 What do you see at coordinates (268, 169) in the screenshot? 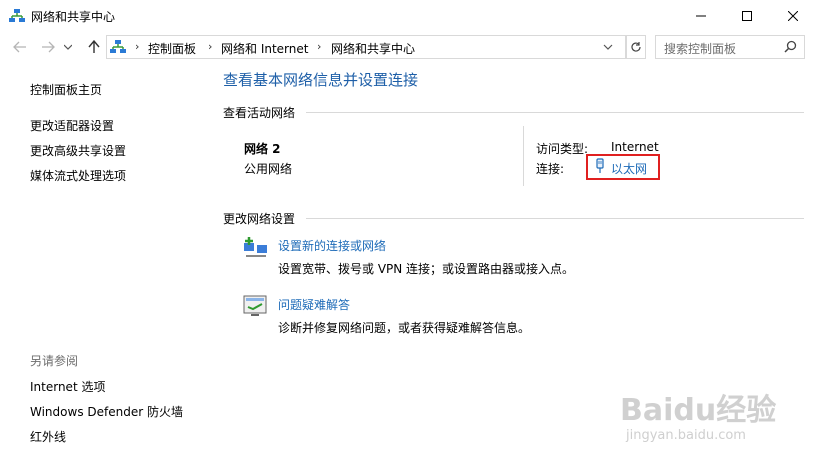
I see `network-type: 公用网络` at bounding box center [268, 169].